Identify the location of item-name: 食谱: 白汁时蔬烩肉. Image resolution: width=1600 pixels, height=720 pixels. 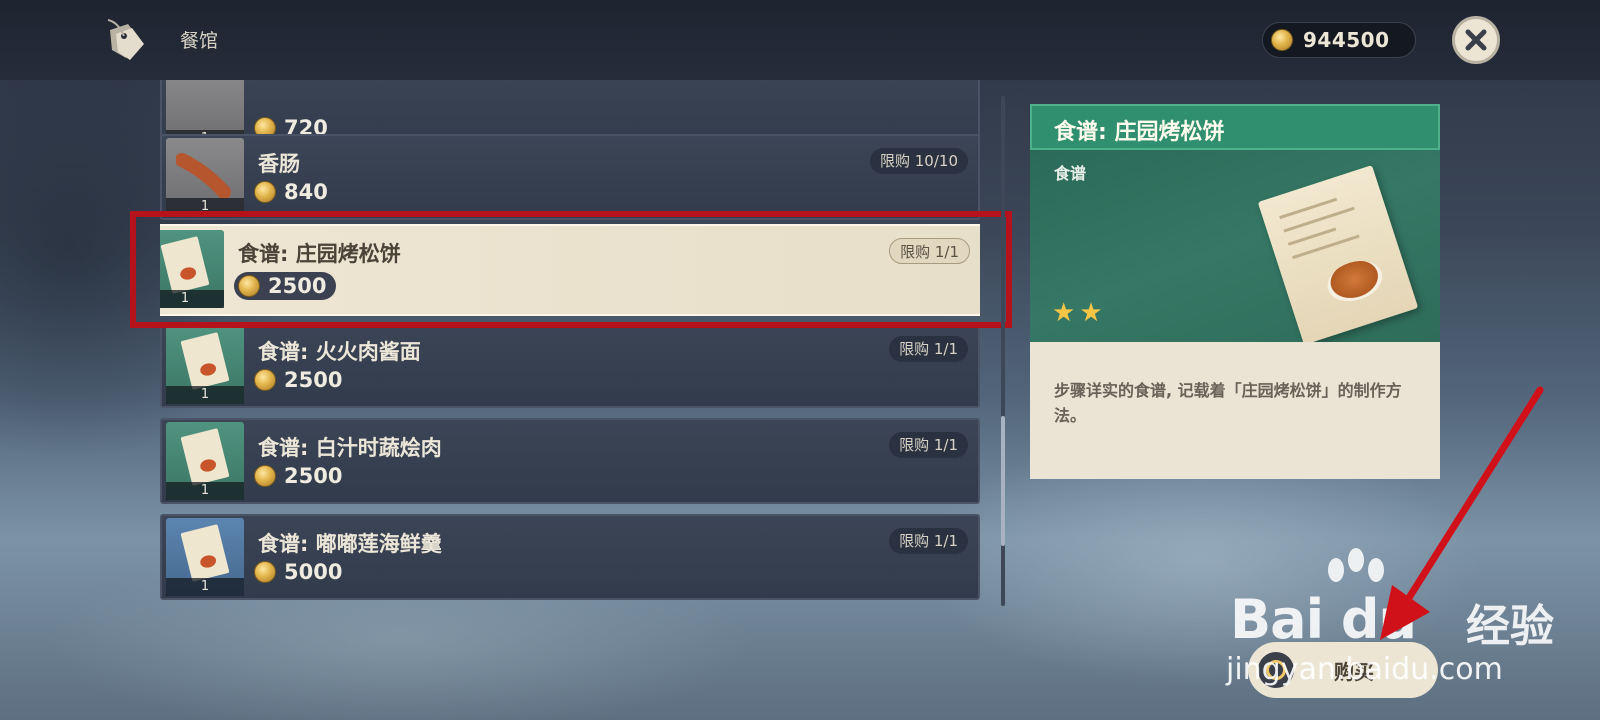
(350, 448).